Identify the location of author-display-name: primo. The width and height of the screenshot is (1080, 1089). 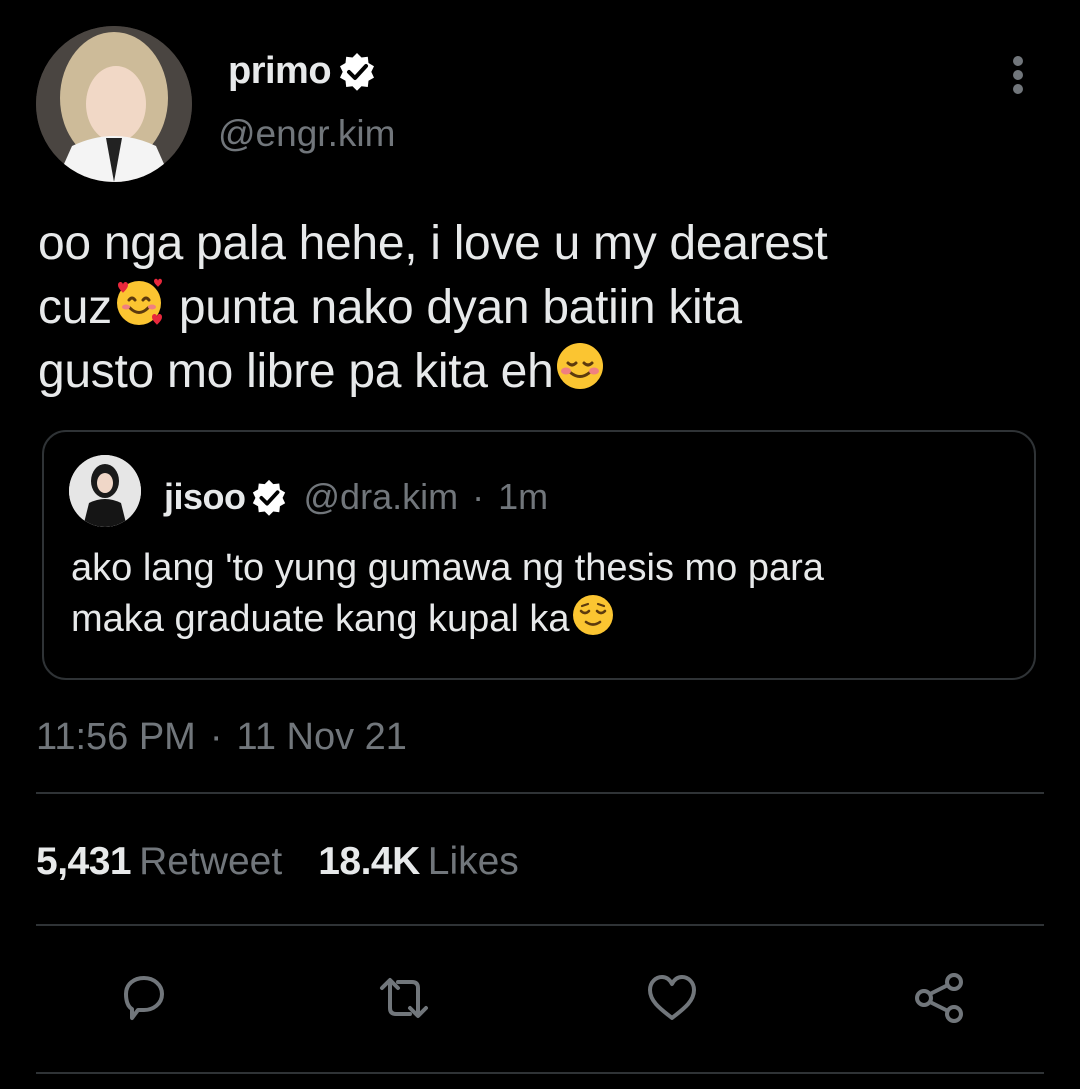
(280, 71).